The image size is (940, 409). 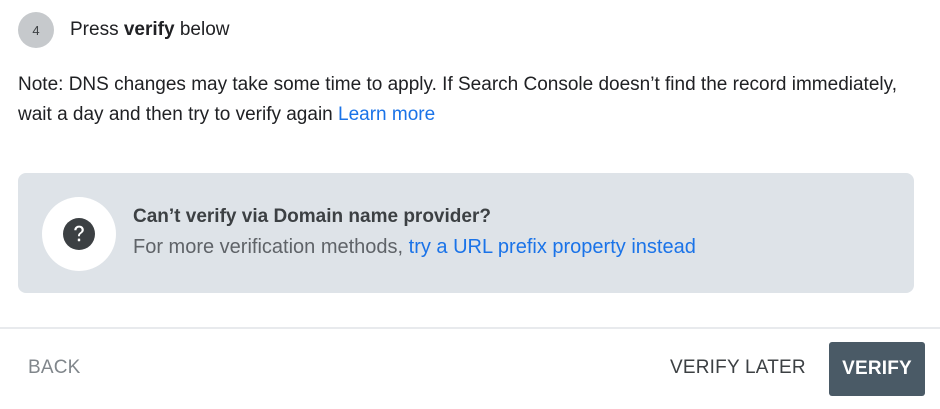 What do you see at coordinates (271, 247) in the screenshot?
I see `info-subtitle-text: For more verification methods,` at bounding box center [271, 247].